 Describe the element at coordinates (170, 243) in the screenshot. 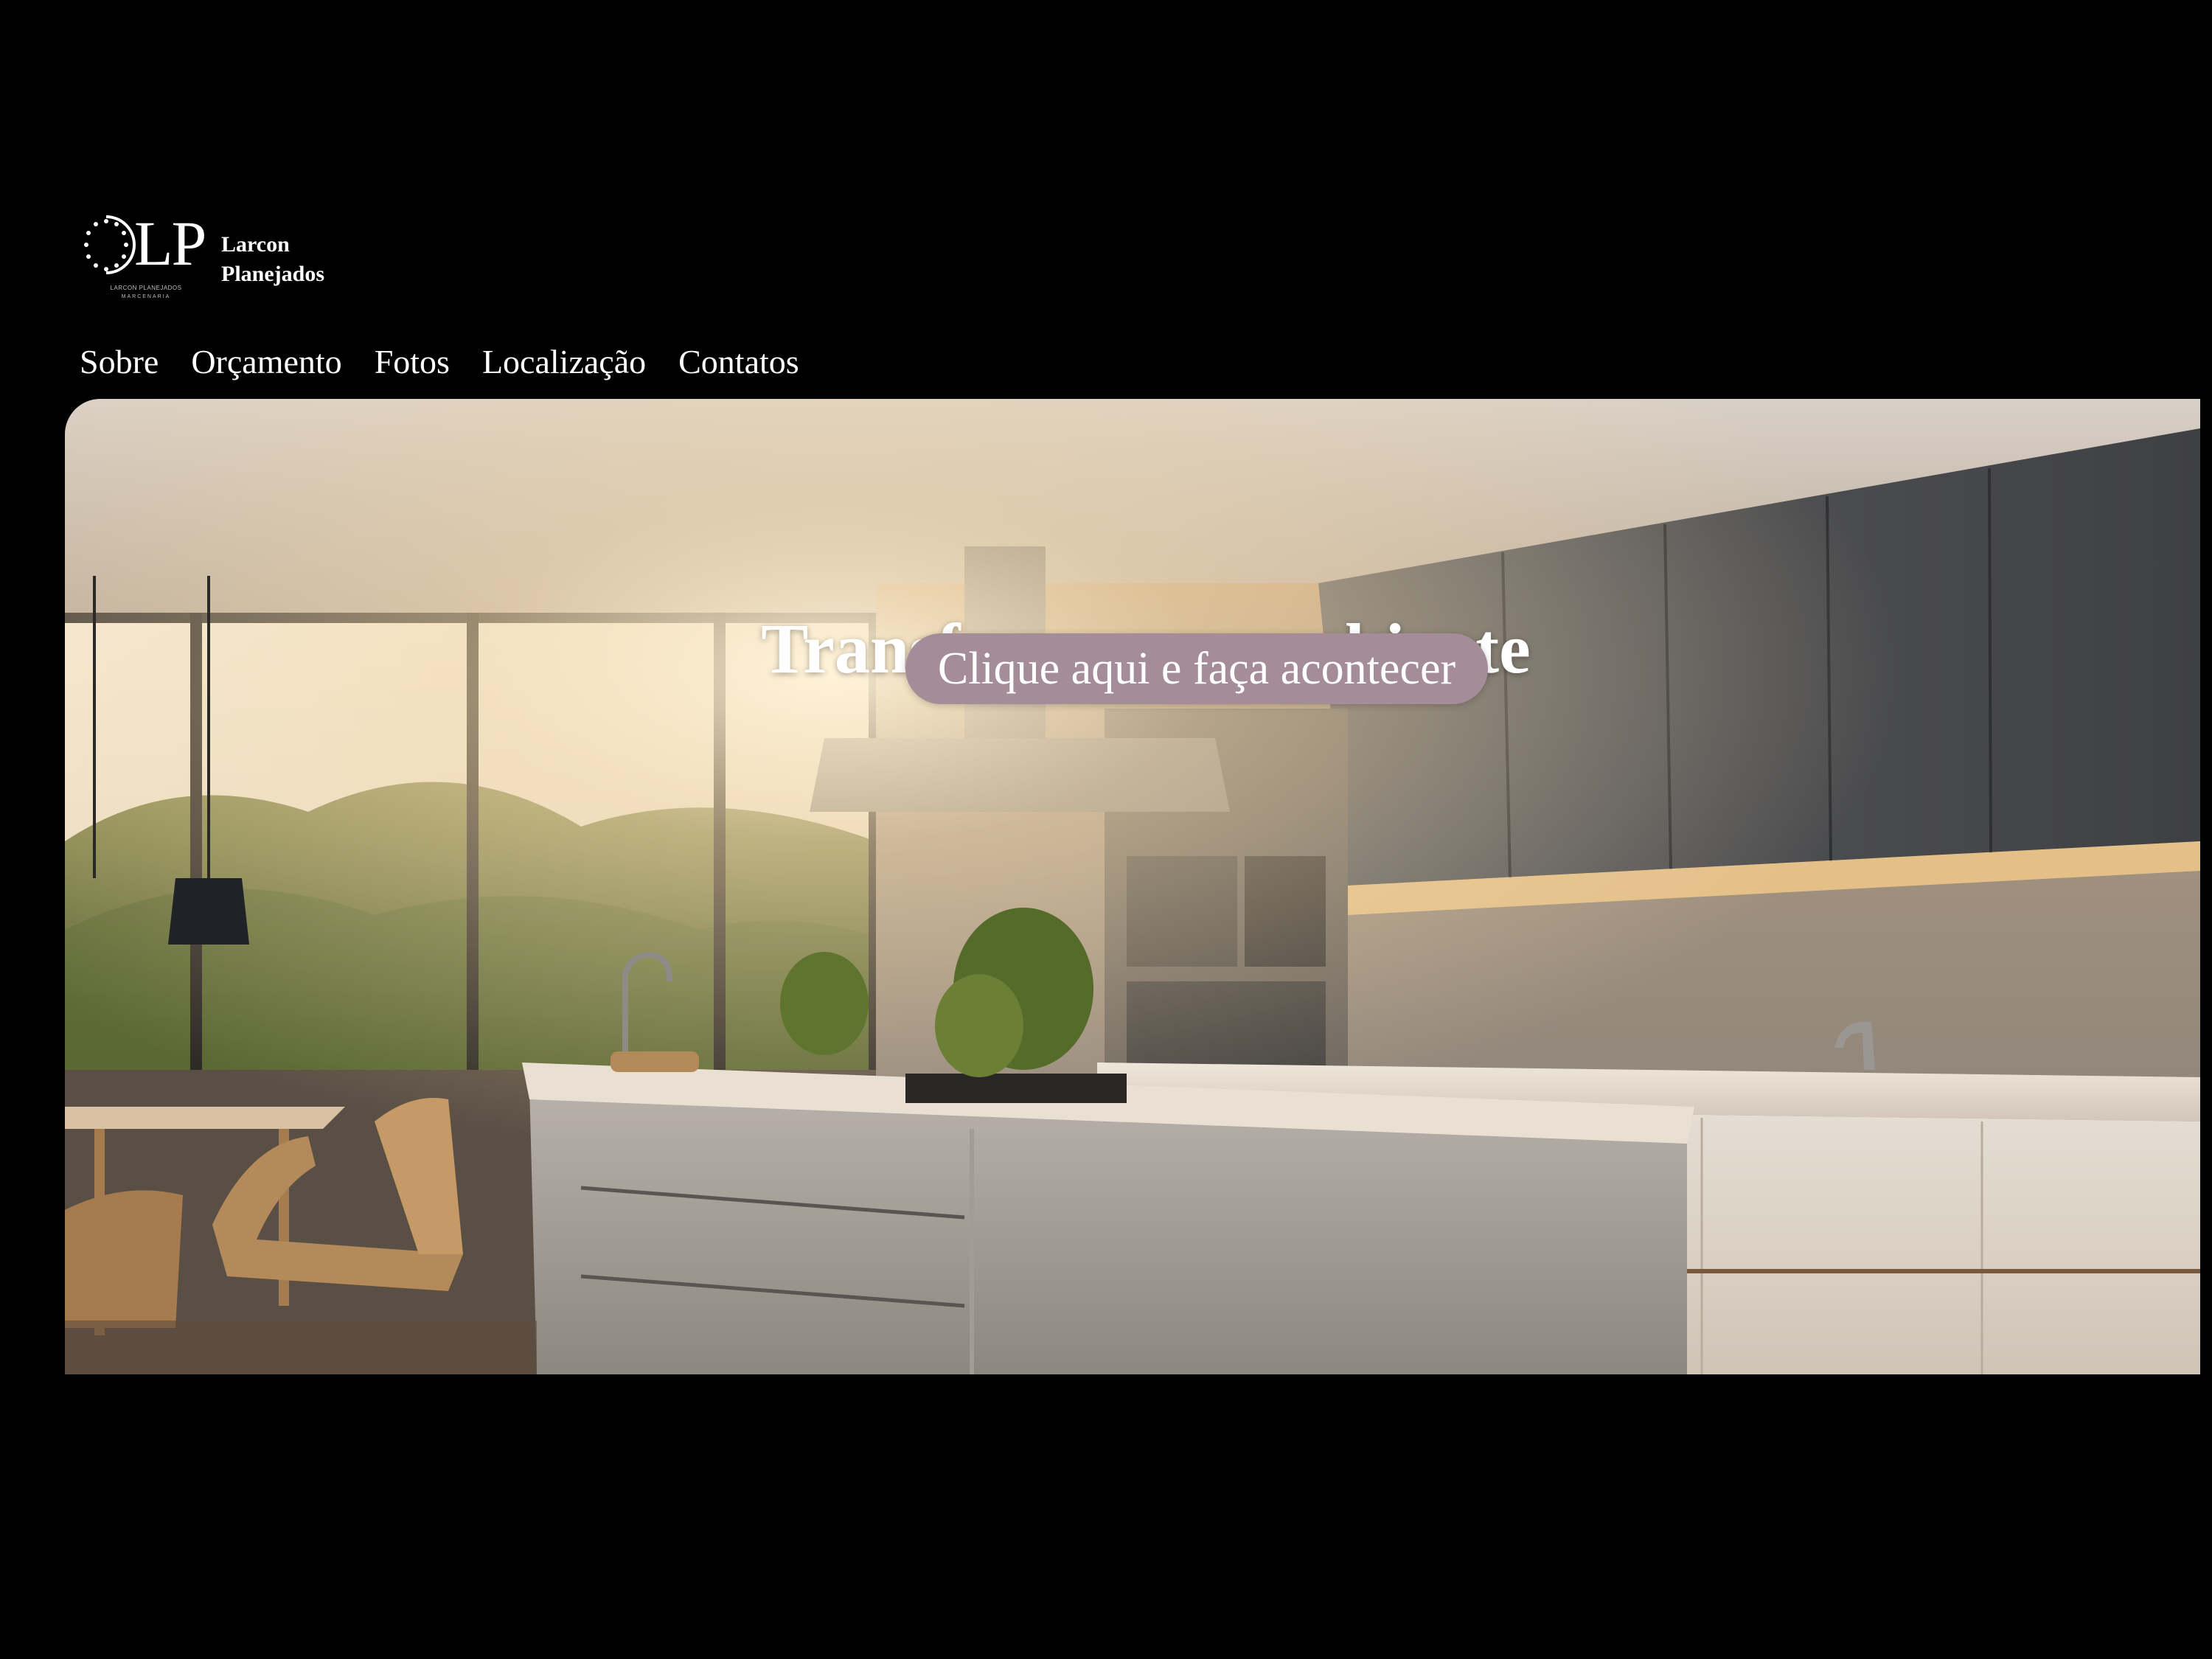

I see `logo-letters: LP` at that location.